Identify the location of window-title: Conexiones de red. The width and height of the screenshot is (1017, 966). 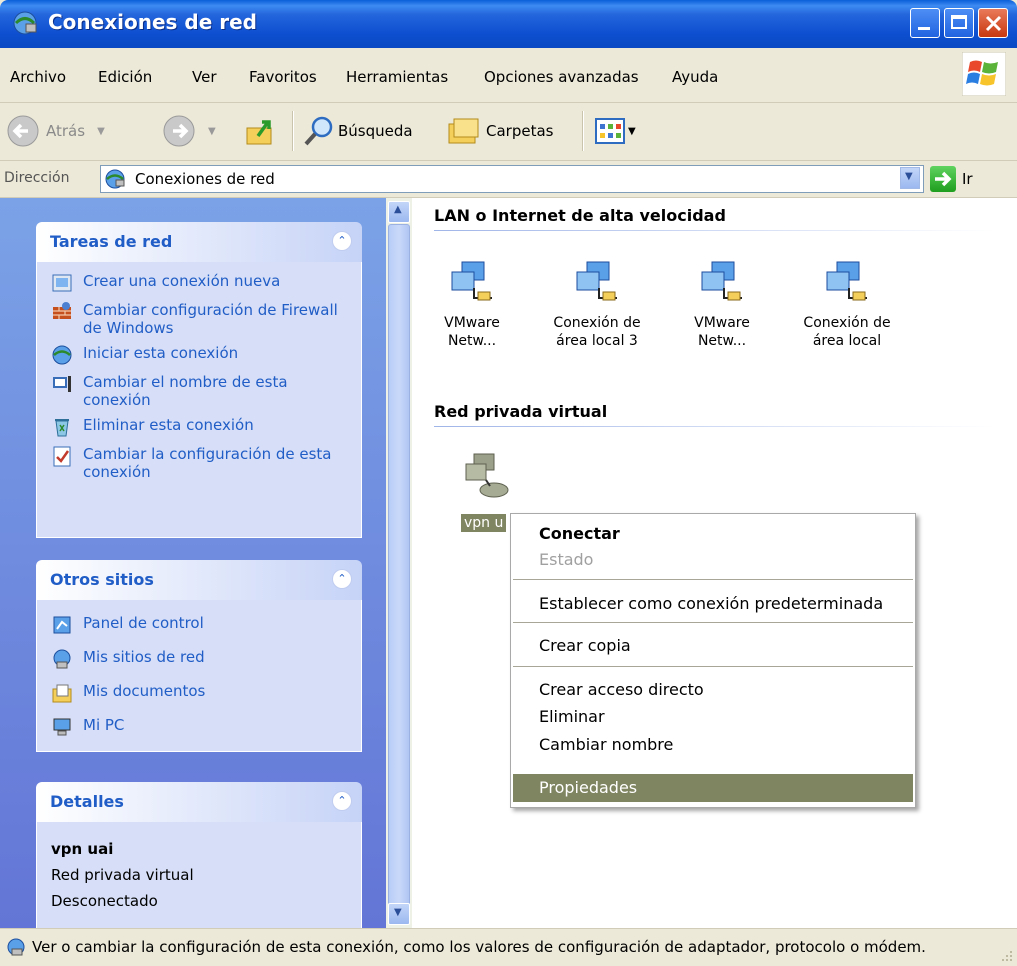
(152, 22).